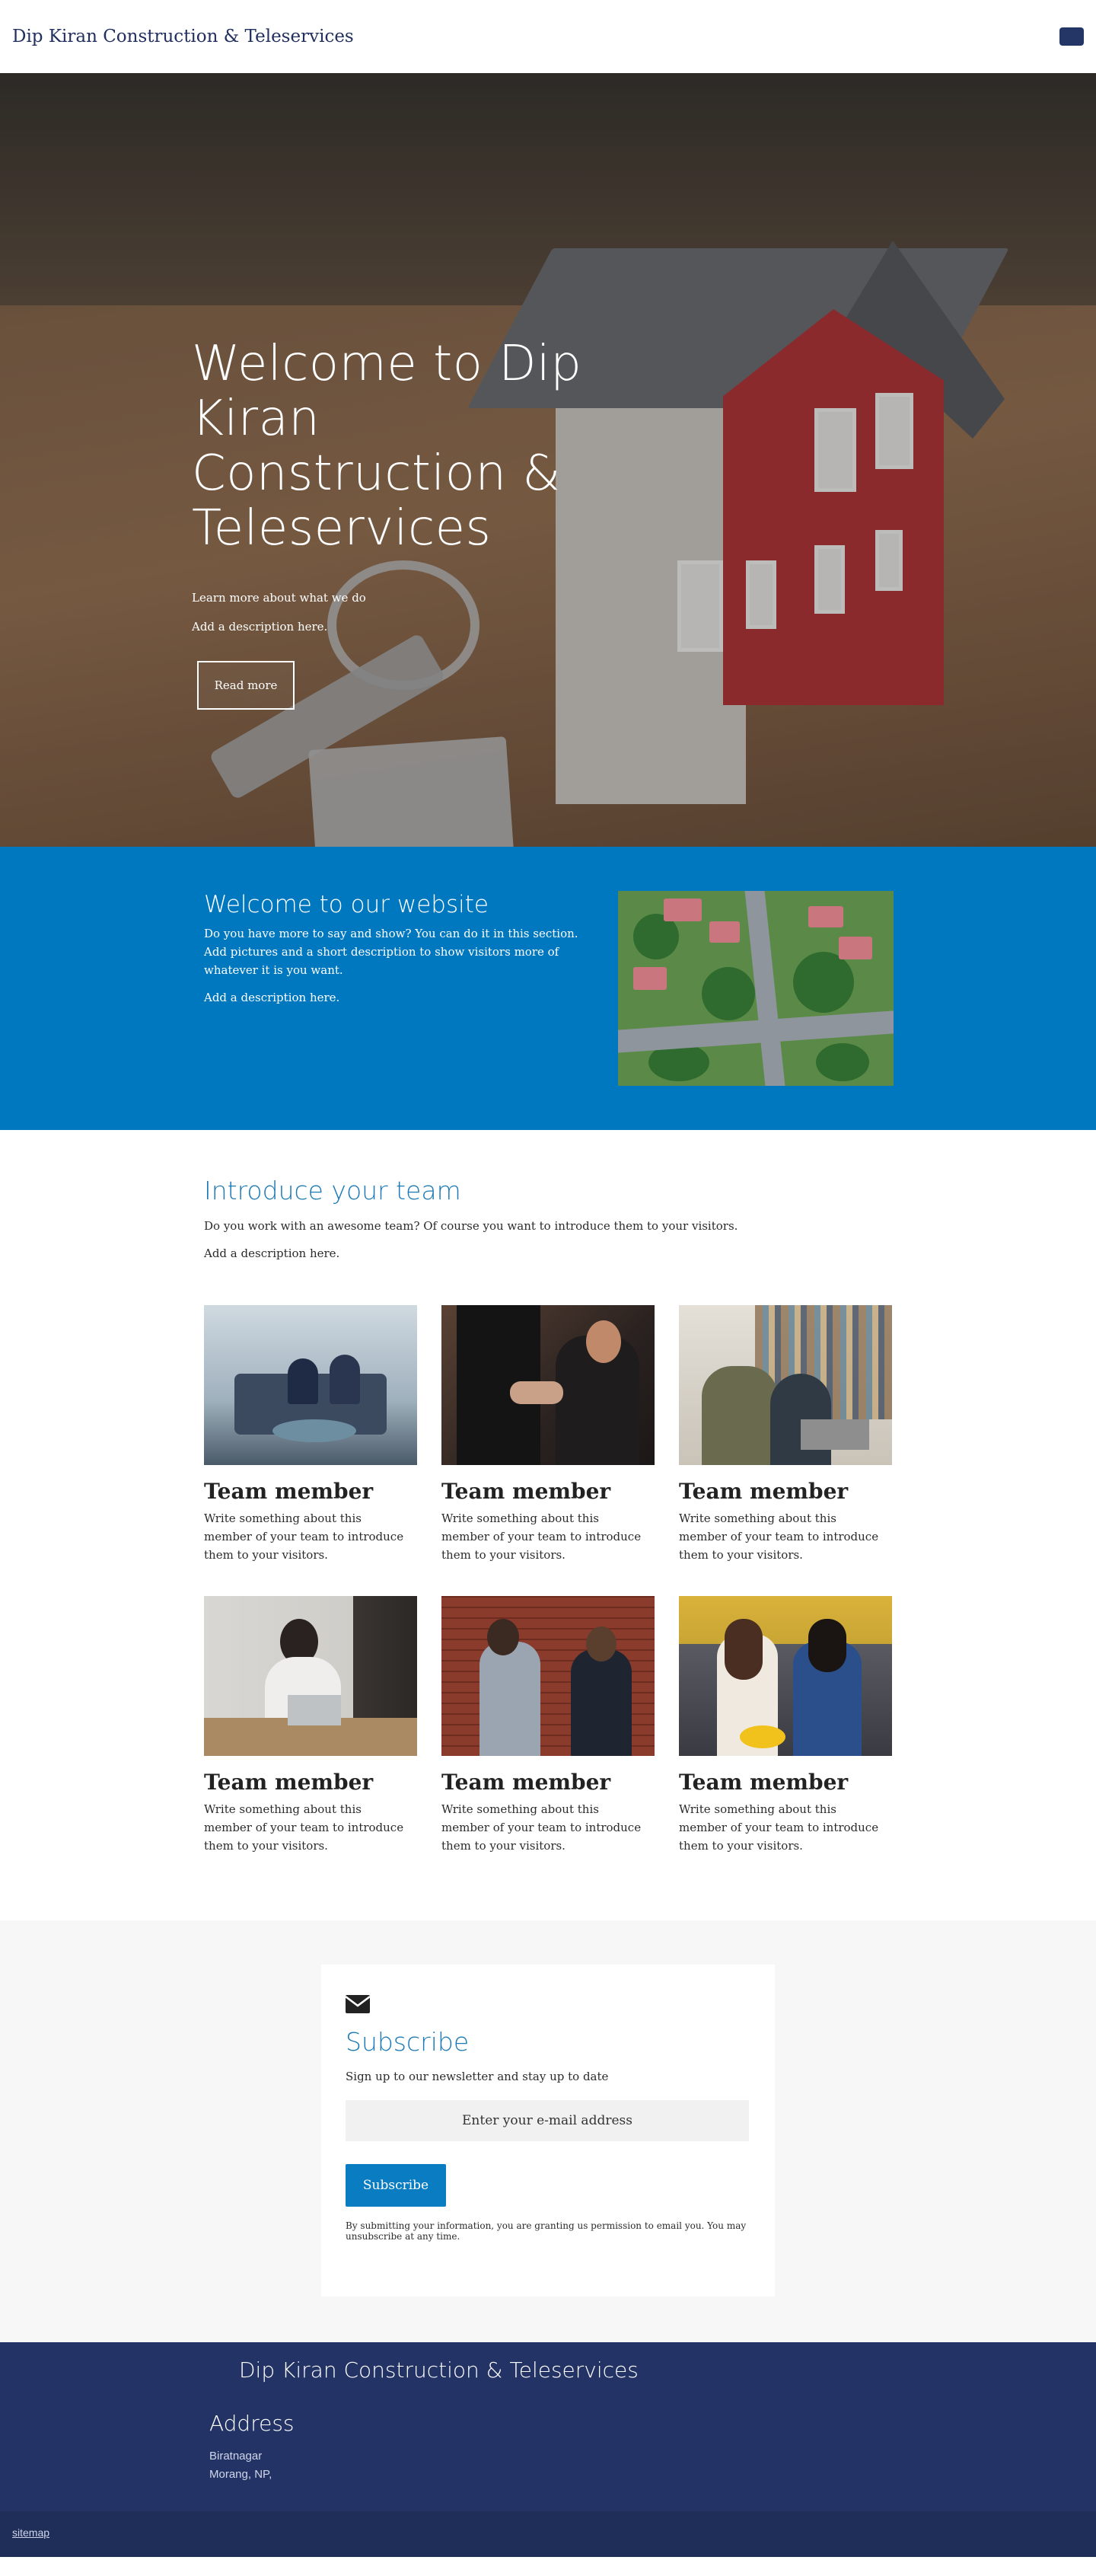 Image resolution: width=1096 pixels, height=2576 pixels. Describe the element at coordinates (332, 1190) in the screenshot. I see `team-title: Introduce your team` at that location.